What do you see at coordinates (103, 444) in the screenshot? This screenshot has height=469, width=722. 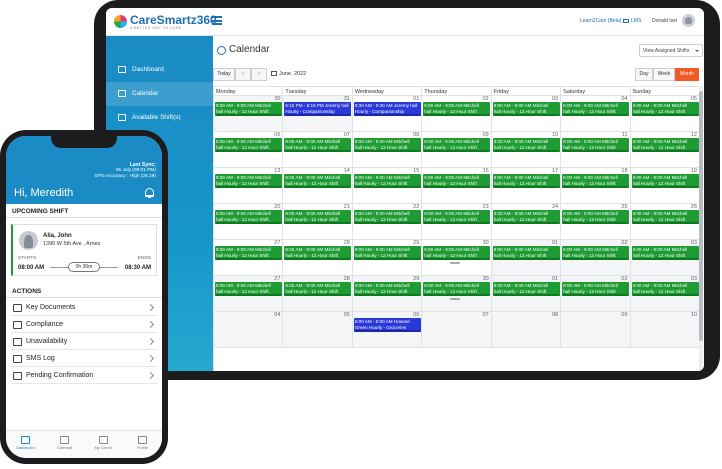 I see `tab-my-clients: My Clients` at bounding box center [103, 444].